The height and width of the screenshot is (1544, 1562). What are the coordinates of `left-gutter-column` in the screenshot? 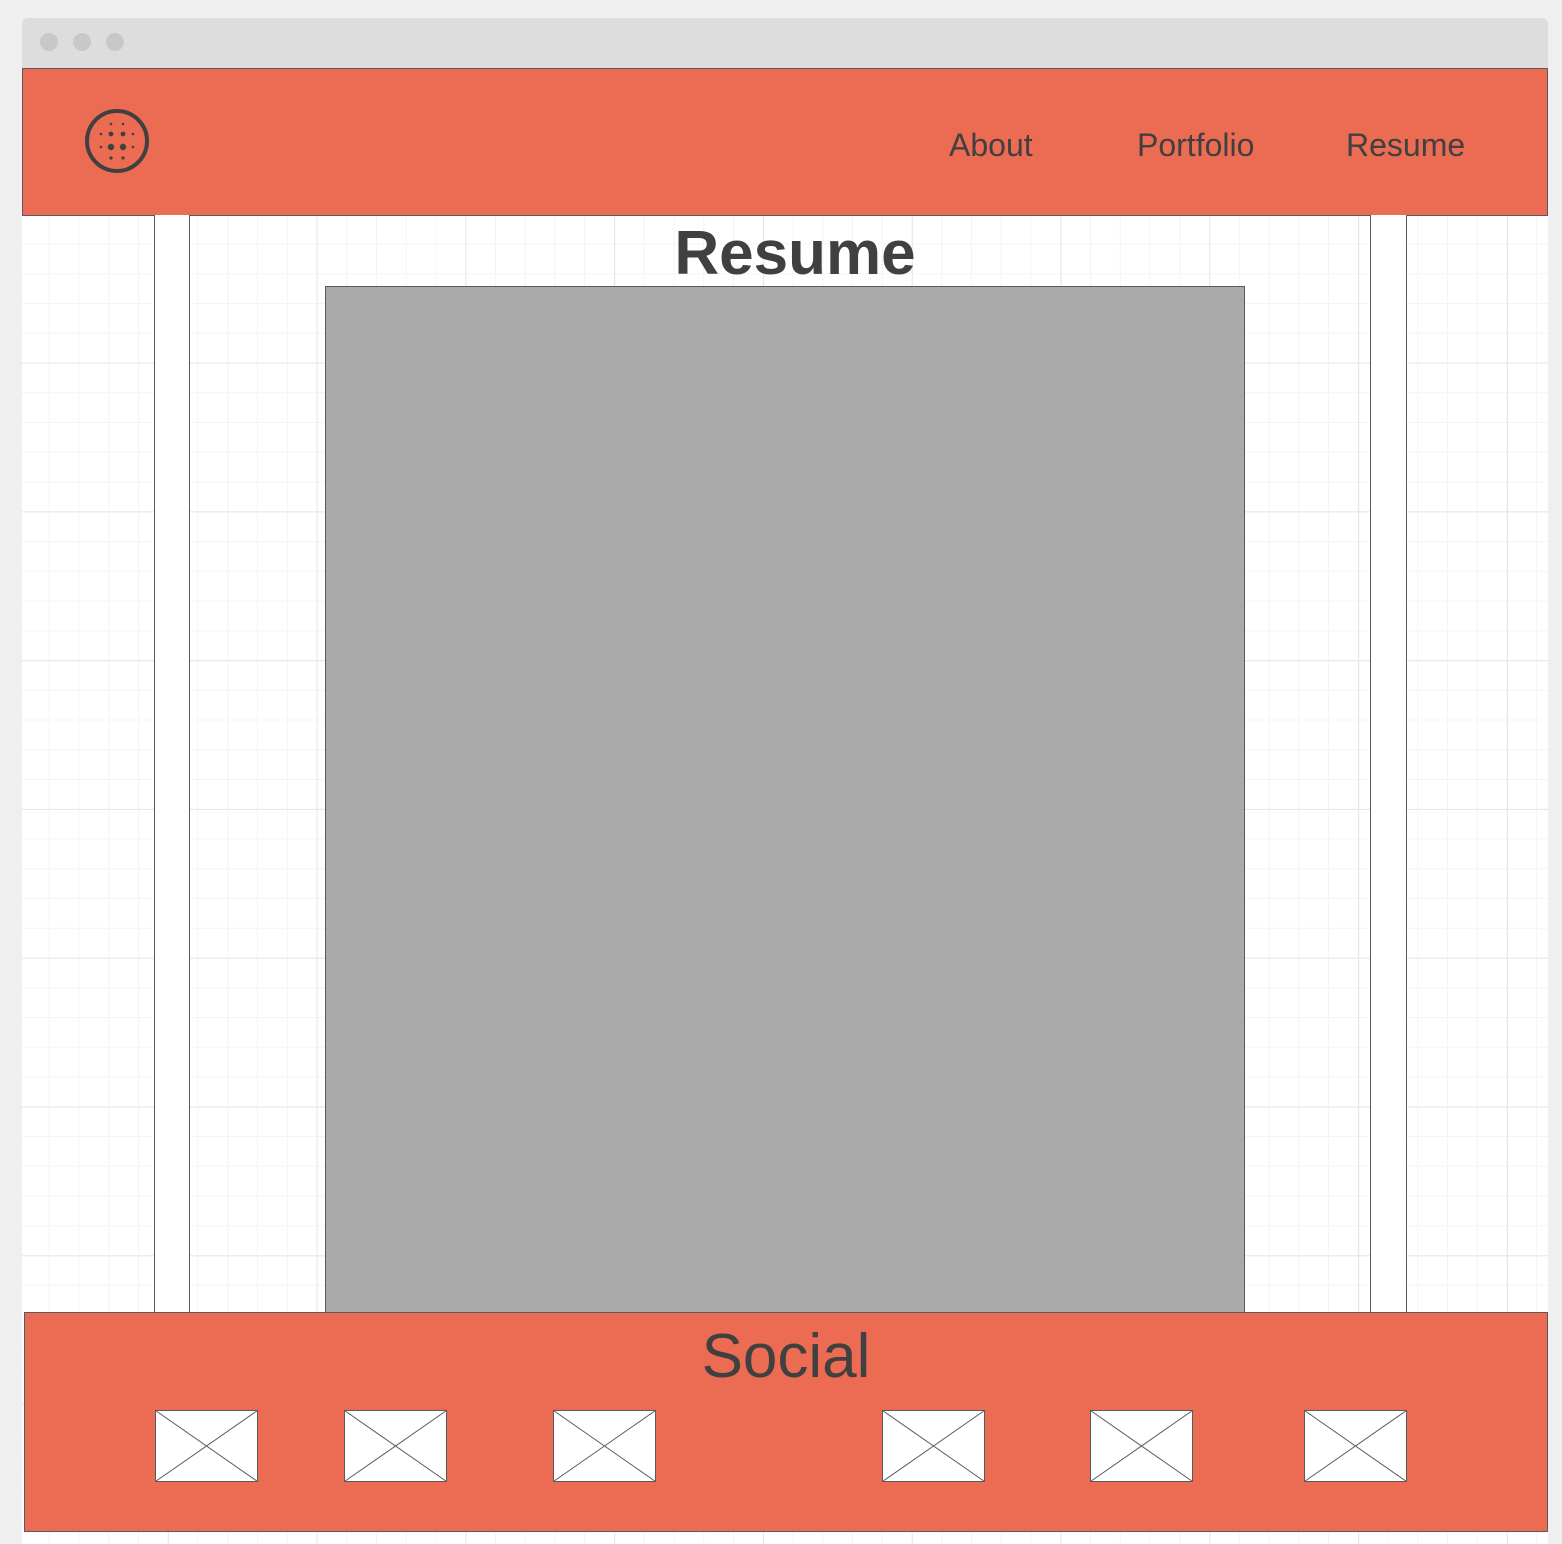 It's located at (172, 763).